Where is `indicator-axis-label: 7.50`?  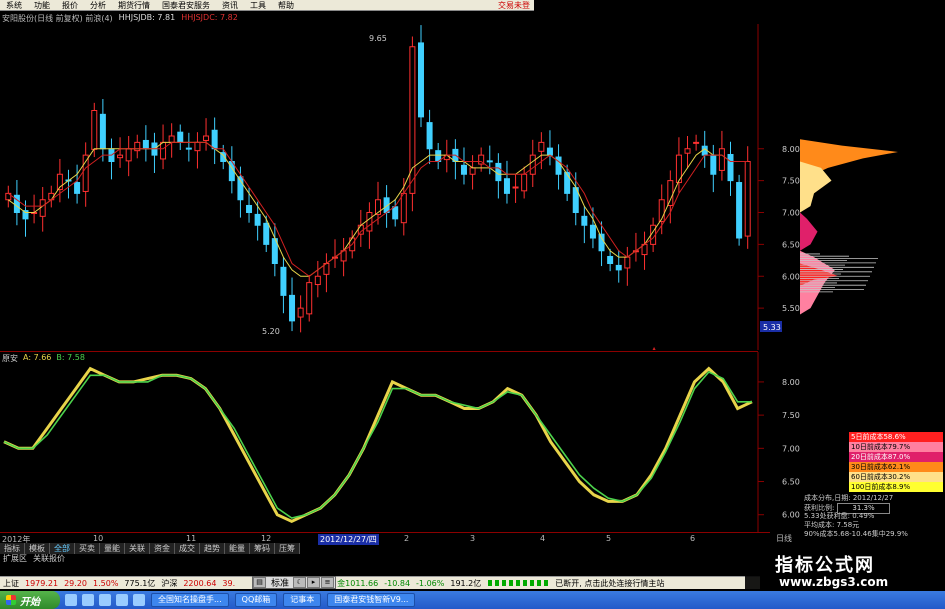
indicator-axis-label: 7.50 is located at coordinates (791, 415).